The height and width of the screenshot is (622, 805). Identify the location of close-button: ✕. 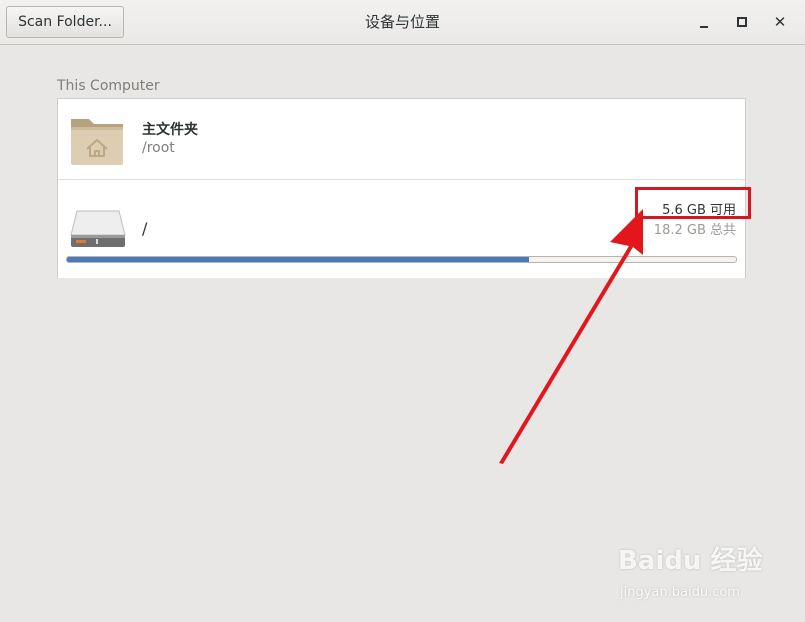
(780, 22).